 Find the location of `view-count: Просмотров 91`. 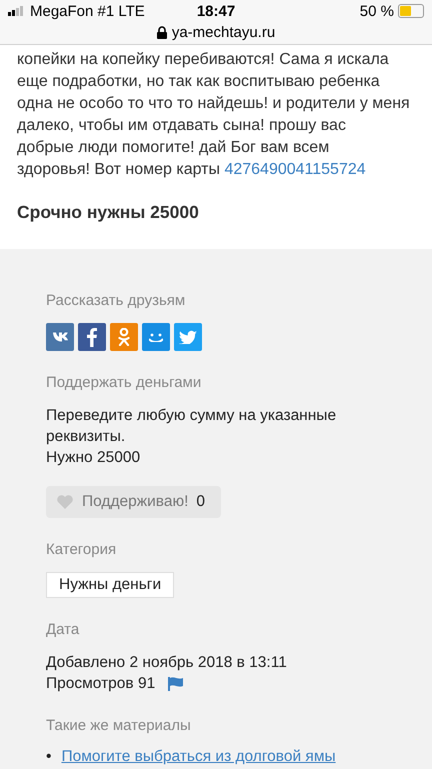

view-count: Просмотров 91 is located at coordinates (101, 684).